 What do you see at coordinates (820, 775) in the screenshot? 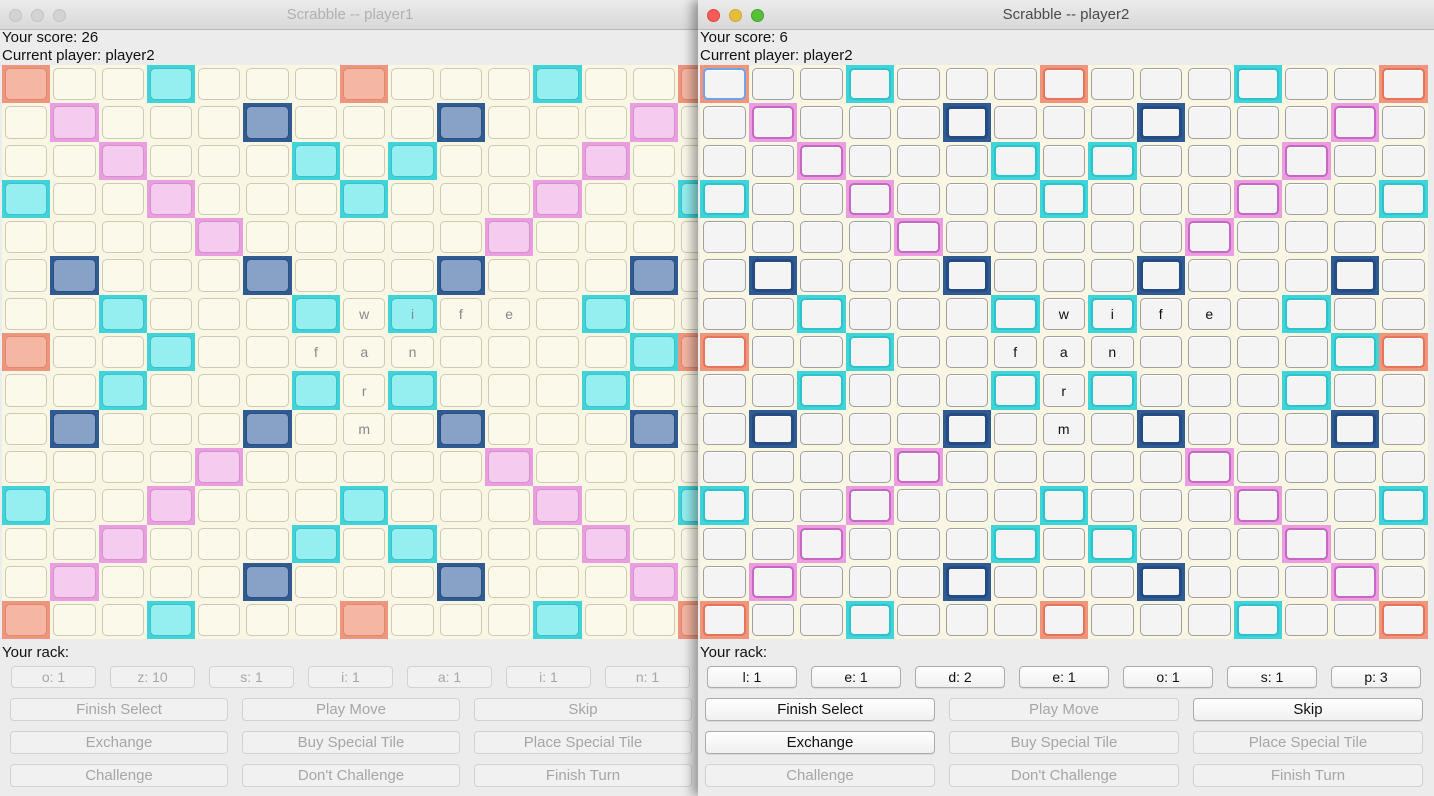
I see `challenge-button: Challenge` at bounding box center [820, 775].